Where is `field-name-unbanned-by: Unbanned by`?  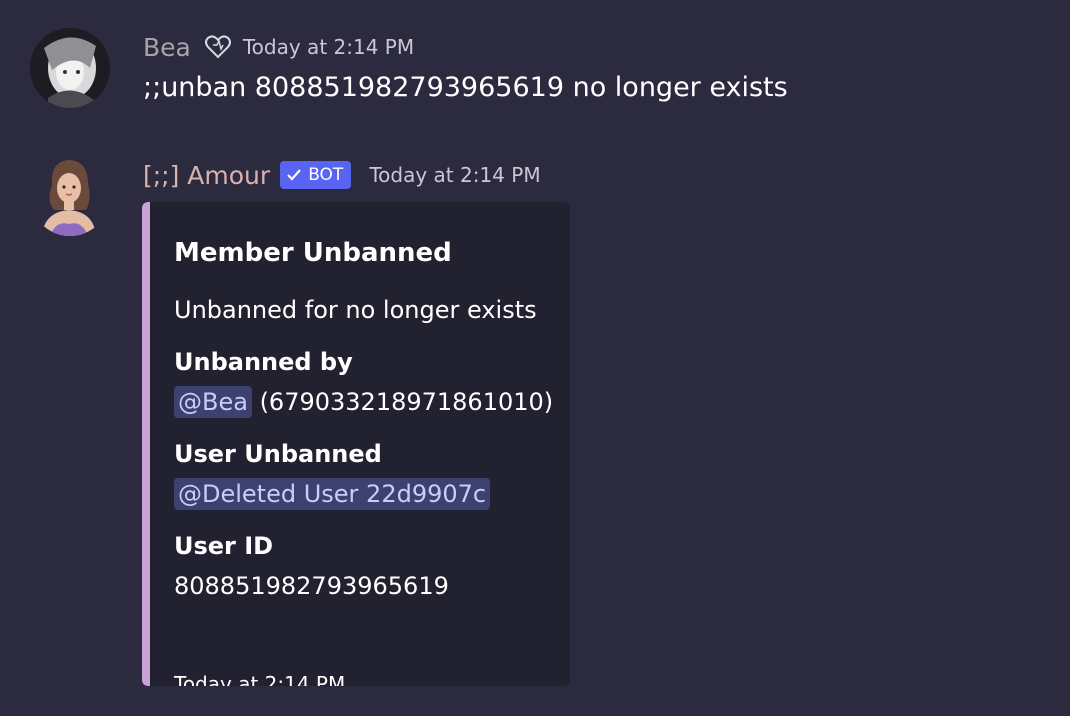 field-name-unbanned-by: Unbanned by is located at coordinates (263, 362).